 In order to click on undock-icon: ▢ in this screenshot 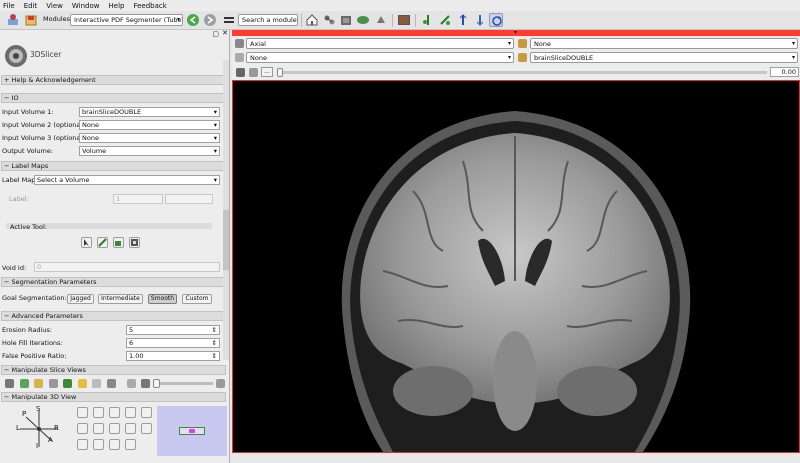, I will do `click(215, 34)`.